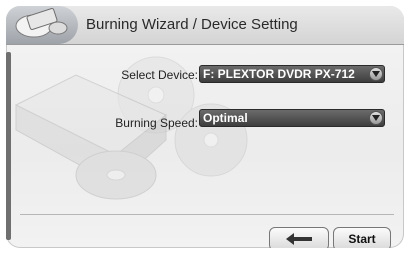  Describe the element at coordinates (279, 74) in the screenshot. I see `select-device-value: F: PLEXTOR DVDR PX-712` at that location.